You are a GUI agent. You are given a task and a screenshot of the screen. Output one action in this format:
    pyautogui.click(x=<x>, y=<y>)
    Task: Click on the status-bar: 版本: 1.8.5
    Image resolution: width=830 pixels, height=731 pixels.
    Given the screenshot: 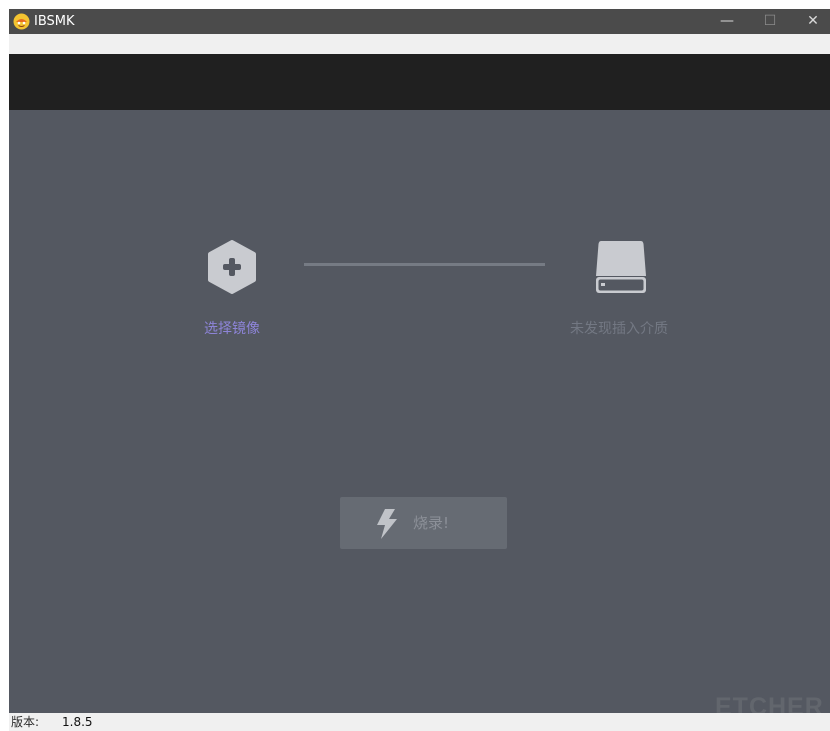 What is the action you would take?
    pyautogui.click(x=419, y=722)
    